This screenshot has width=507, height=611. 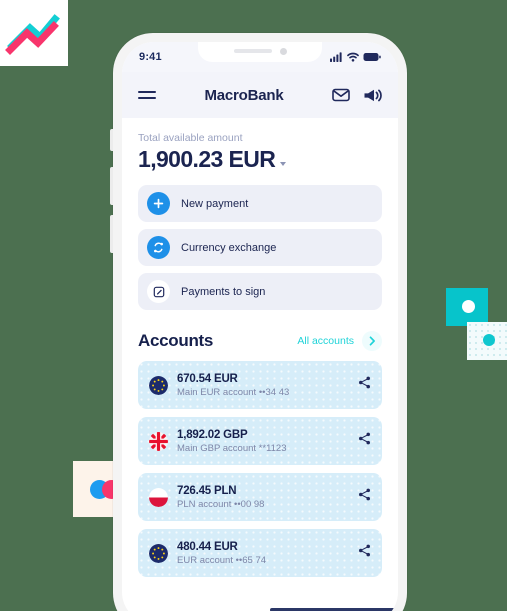 I want to click on edit-icon, so click(x=158, y=291).